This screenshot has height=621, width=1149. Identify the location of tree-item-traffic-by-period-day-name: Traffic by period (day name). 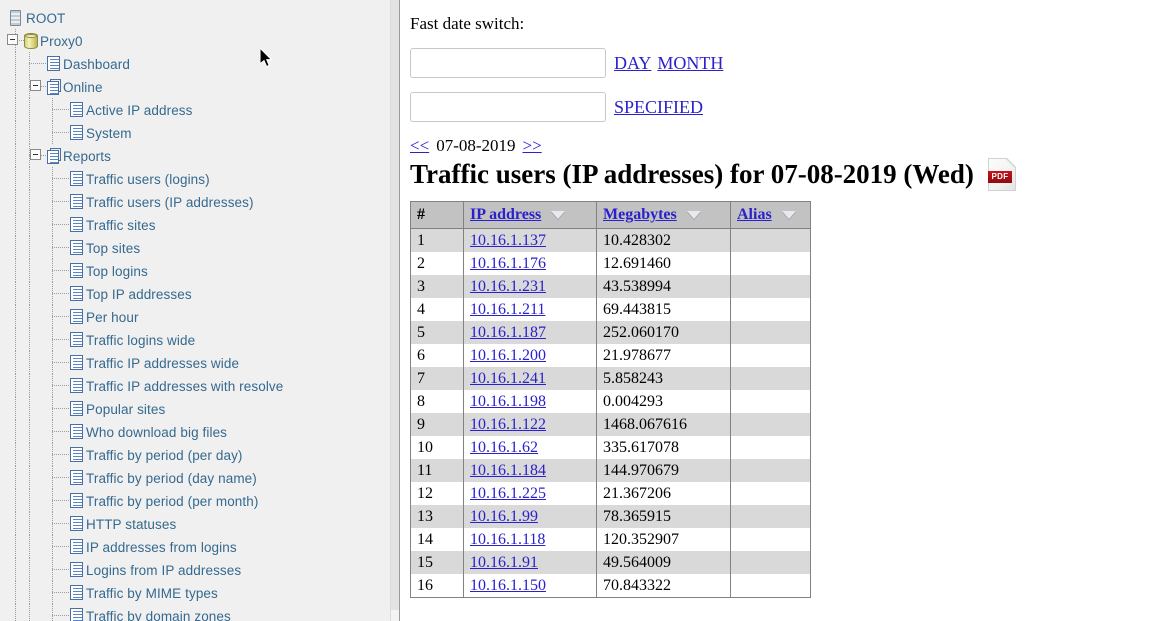
(196, 477).